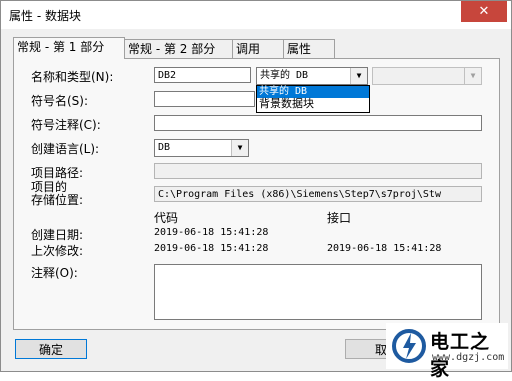  What do you see at coordinates (211, 248) in the screenshot?
I see `modified-code-value: 2019-06-18 15:41:28` at bounding box center [211, 248].